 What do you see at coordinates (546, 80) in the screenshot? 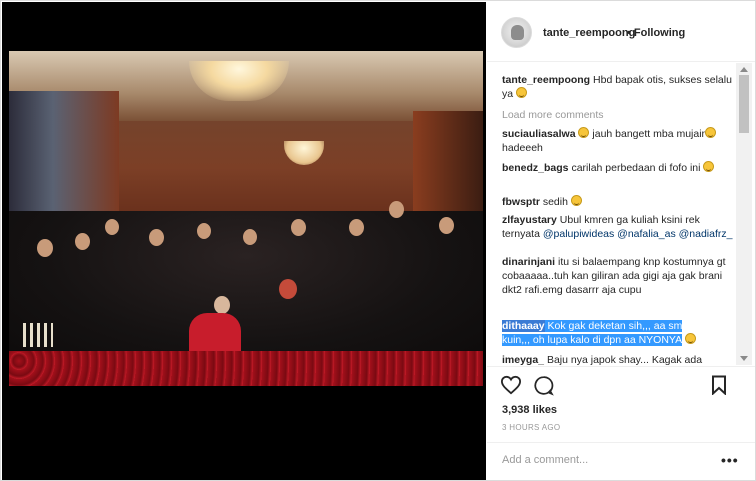
I see `caption-user: tante_reempoong` at bounding box center [546, 80].